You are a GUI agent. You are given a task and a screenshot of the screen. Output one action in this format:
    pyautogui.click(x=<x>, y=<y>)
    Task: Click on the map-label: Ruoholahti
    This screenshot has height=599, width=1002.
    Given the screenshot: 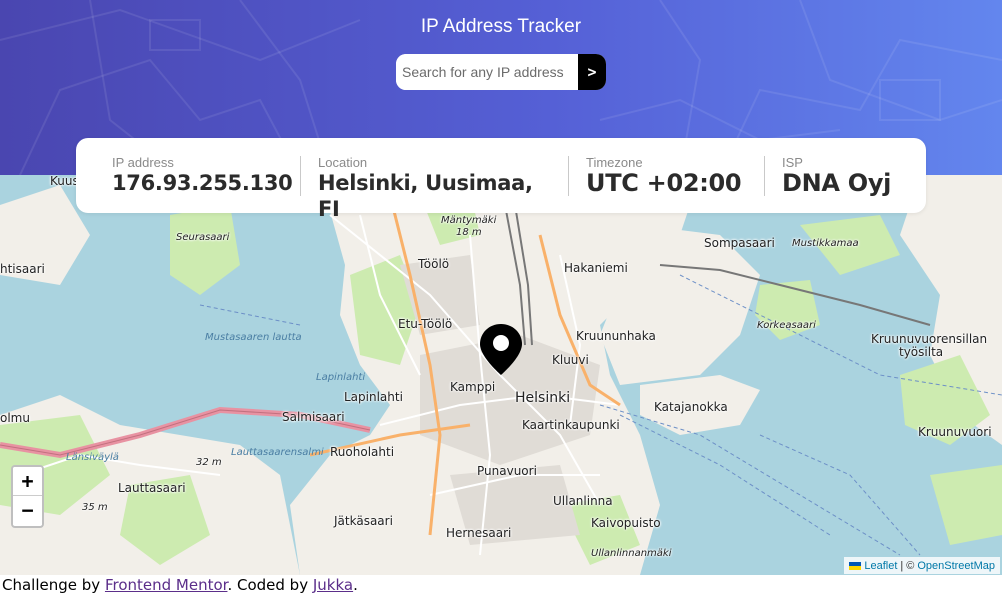 What is the action you would take?
    pyautogui.click(x=362, y=452)
    